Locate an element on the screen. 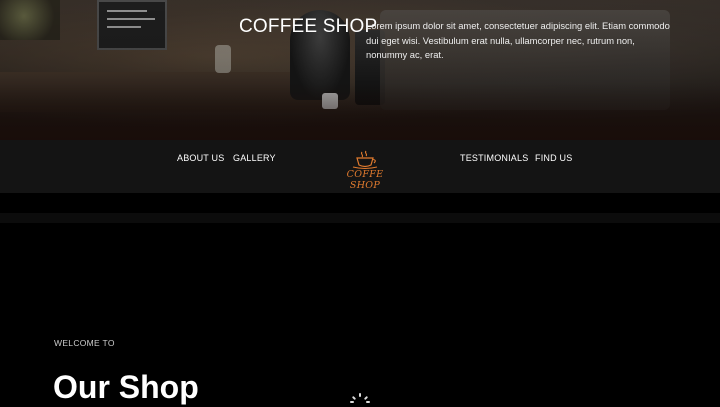  nav-testimonials: TESTIMONIALS is located at coordinates (494, 158).